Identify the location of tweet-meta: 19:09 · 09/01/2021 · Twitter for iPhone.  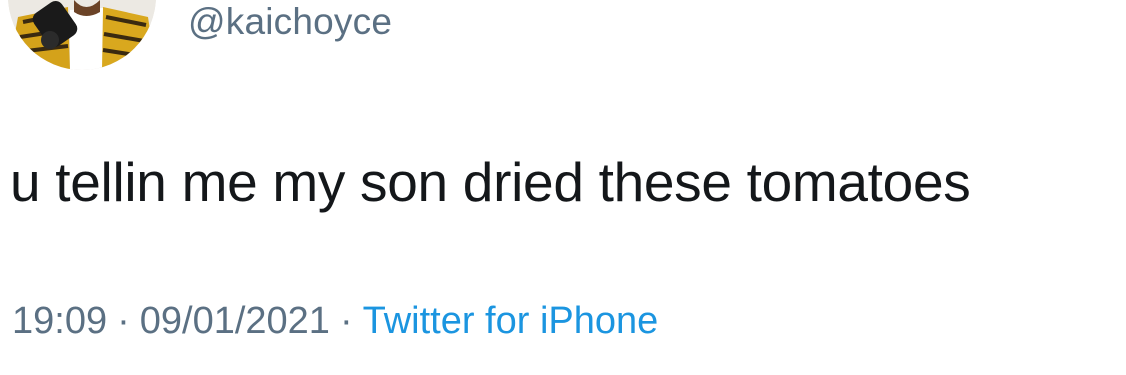
(335, 321).